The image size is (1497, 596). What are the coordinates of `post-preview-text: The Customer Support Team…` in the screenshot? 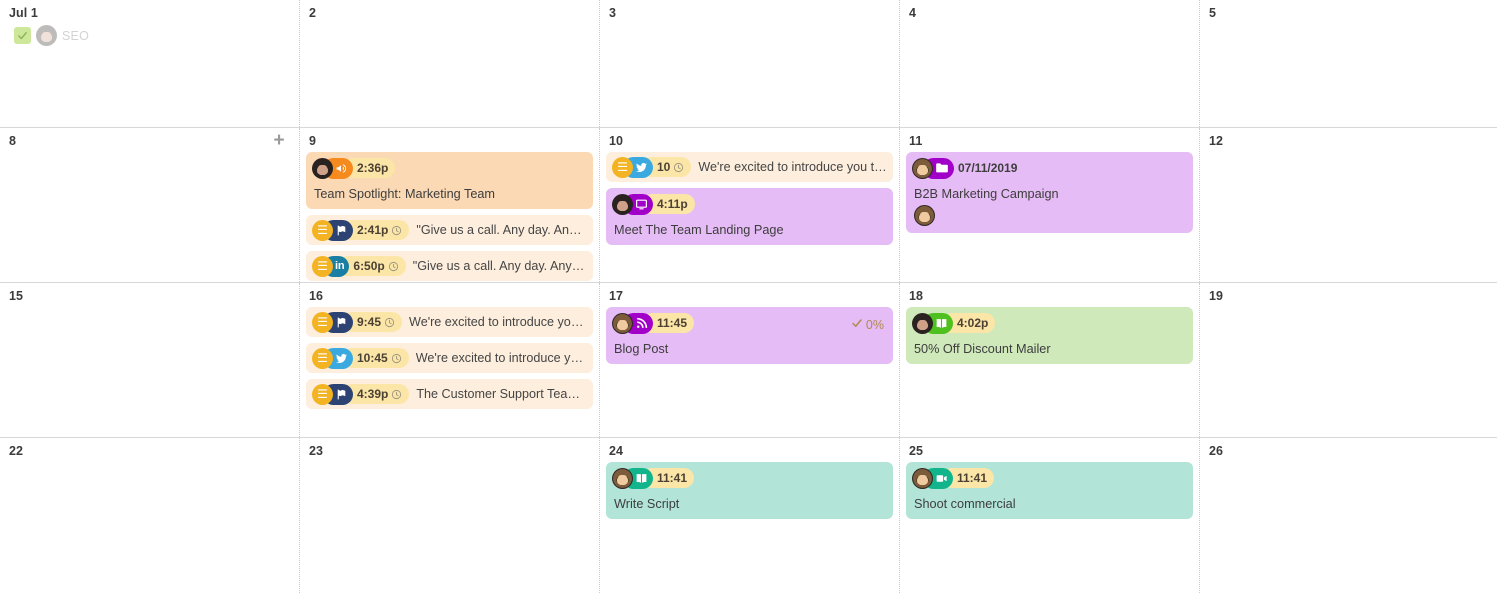 It's located at (501, 394).